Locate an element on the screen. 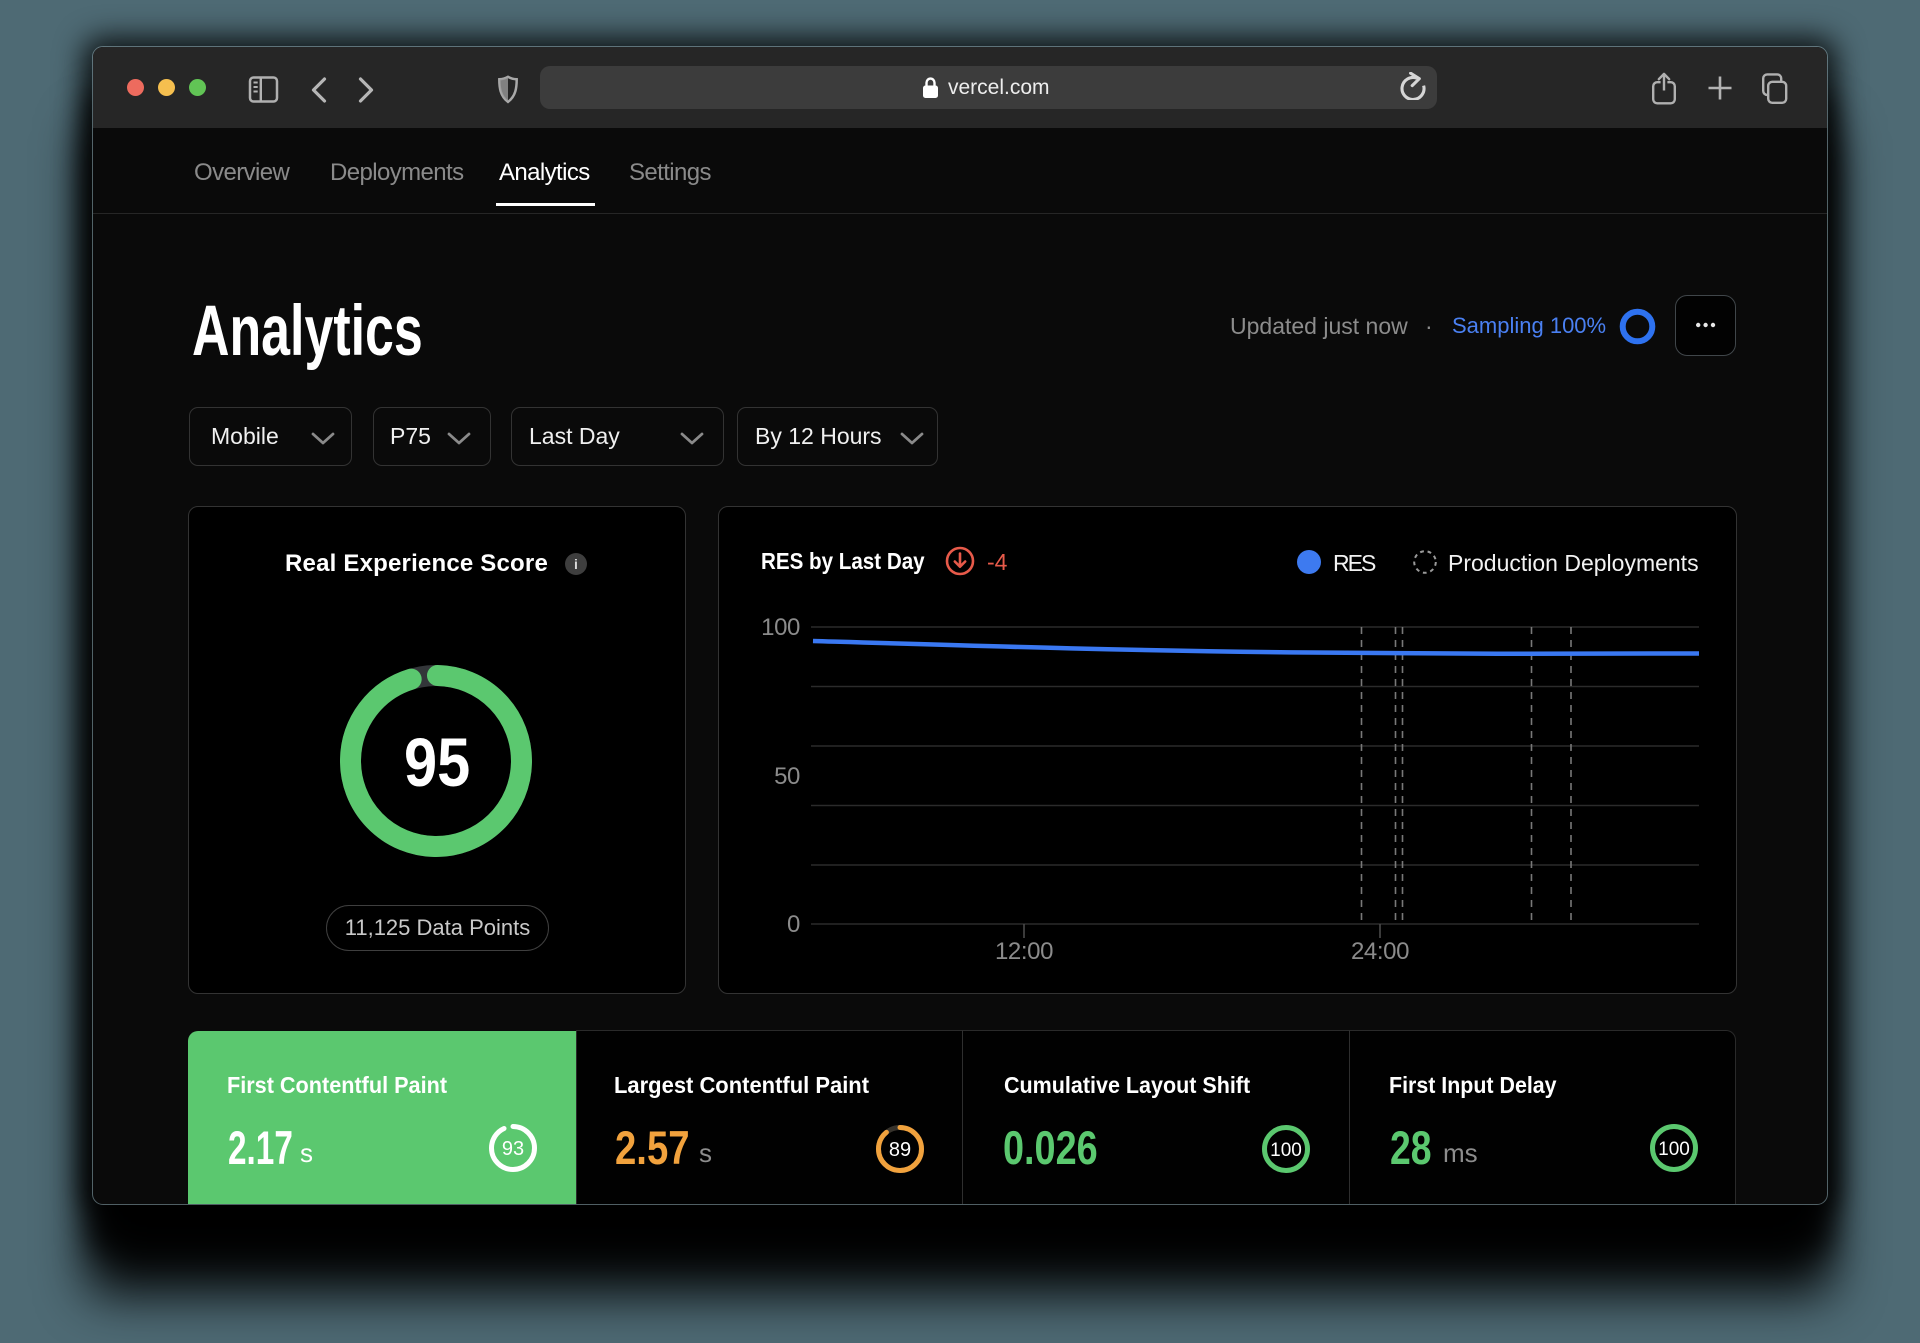 The height and width of the screenshot is (1343, 1920). svg-text: 93 is located at coordinates (513, 1149).